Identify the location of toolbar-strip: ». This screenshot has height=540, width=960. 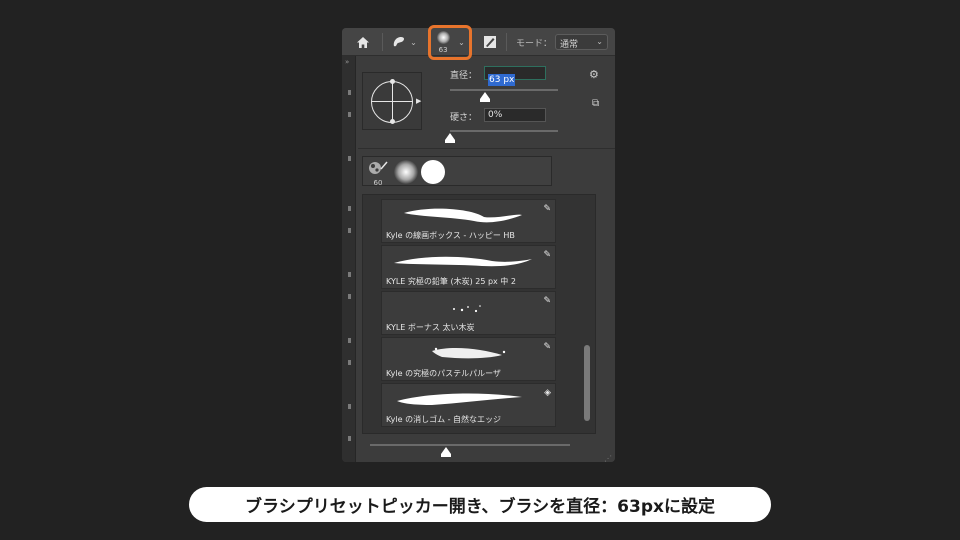
(349, 259).